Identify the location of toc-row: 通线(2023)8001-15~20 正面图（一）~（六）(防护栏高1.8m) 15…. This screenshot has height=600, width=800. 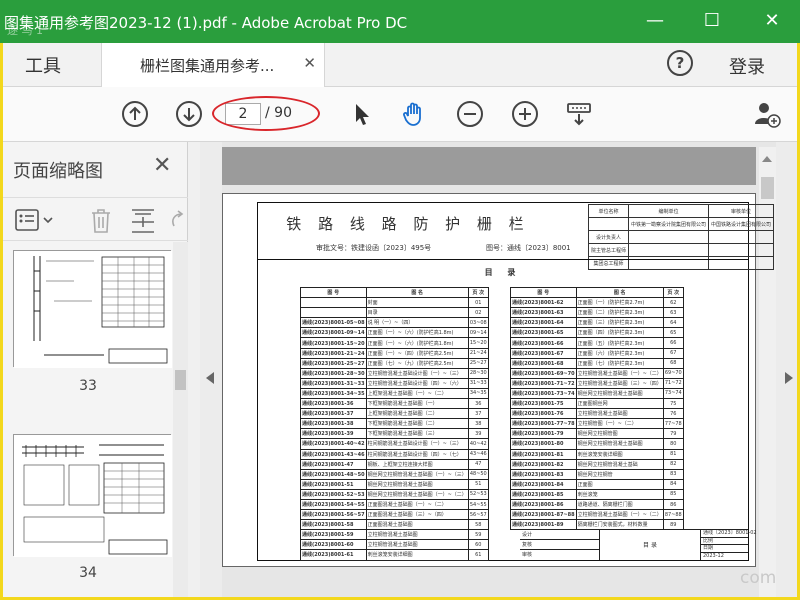
(394, 343).